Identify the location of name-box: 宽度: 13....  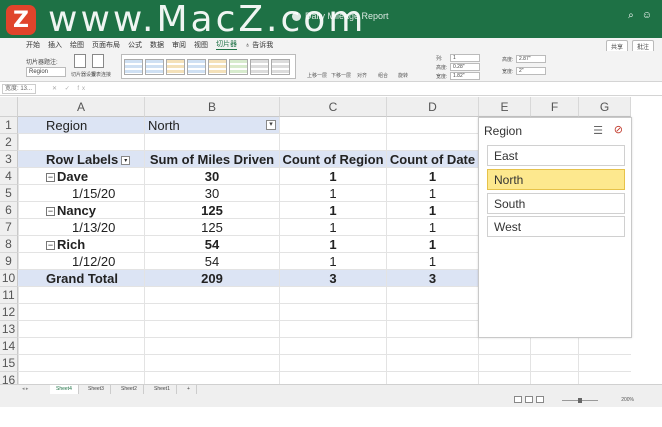
(19, 89).